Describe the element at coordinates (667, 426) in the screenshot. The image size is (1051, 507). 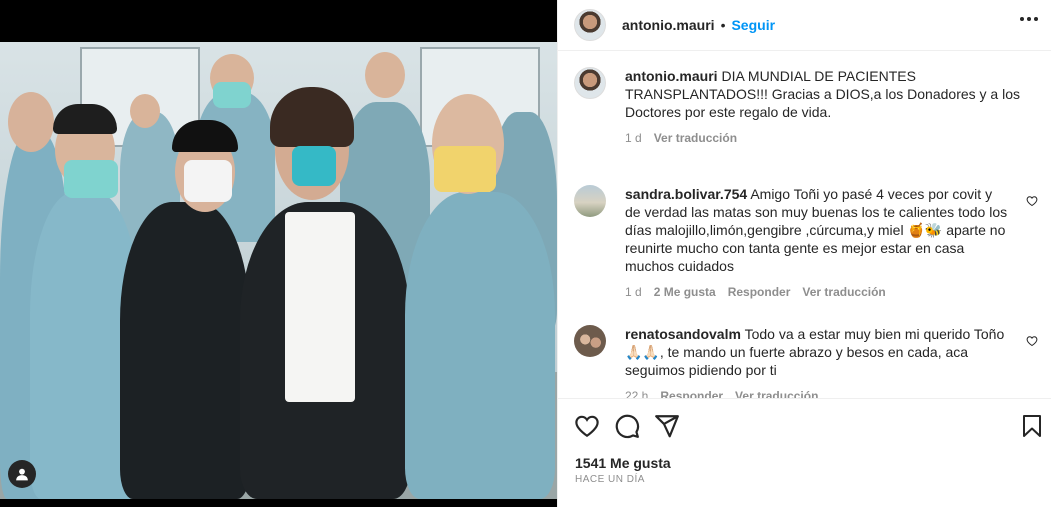
I see `send-icon` at that location.